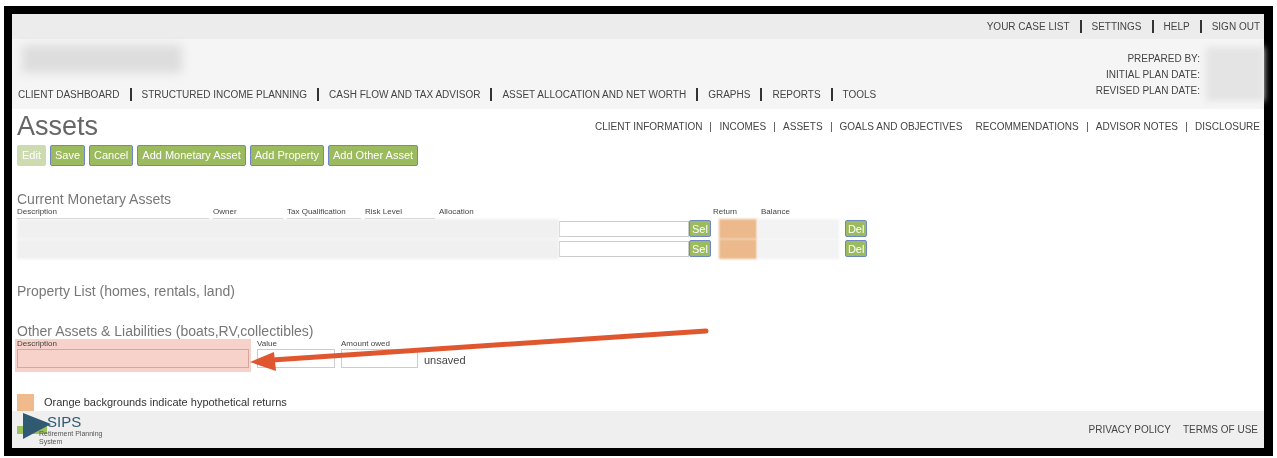  Describe the element at coordinates (796, 94) in the screenshot. I see `nav-link: REPORTS` at that location.